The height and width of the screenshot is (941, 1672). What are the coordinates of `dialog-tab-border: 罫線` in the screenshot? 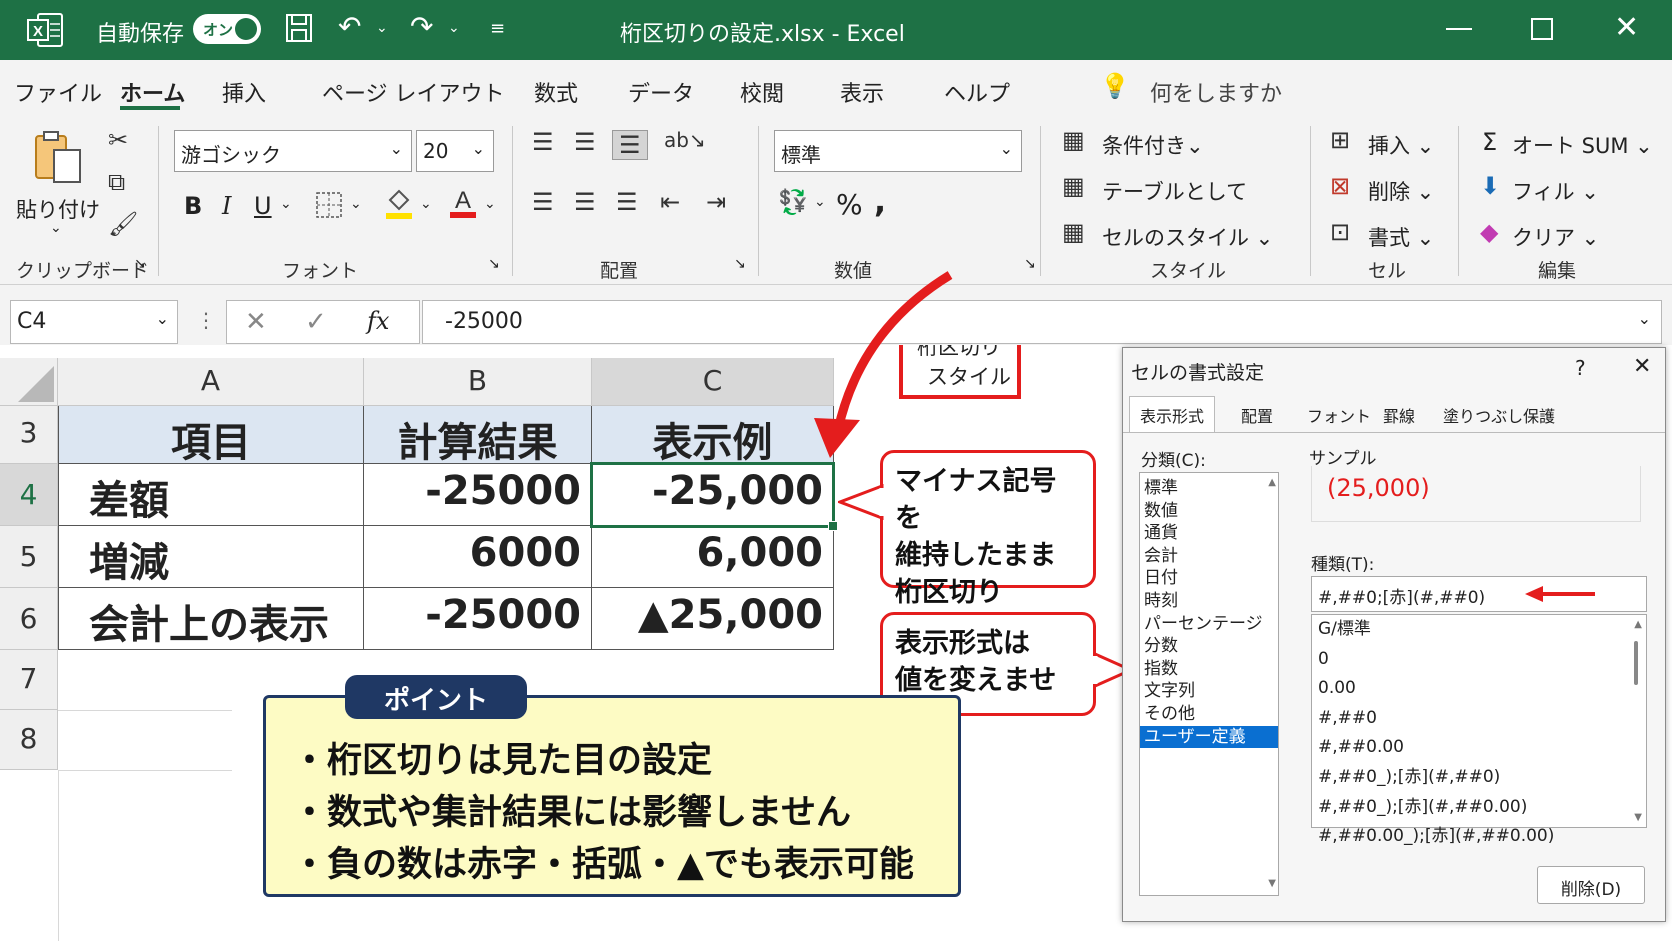 It's located at (1399, 415).